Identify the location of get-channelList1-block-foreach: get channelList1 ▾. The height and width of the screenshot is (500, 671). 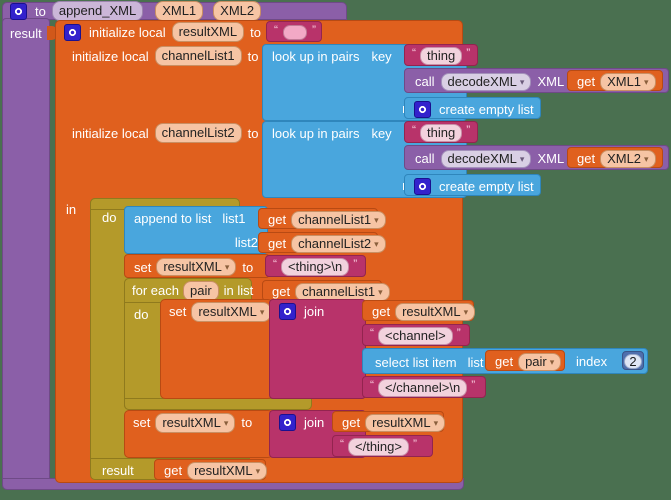
(326, 290).